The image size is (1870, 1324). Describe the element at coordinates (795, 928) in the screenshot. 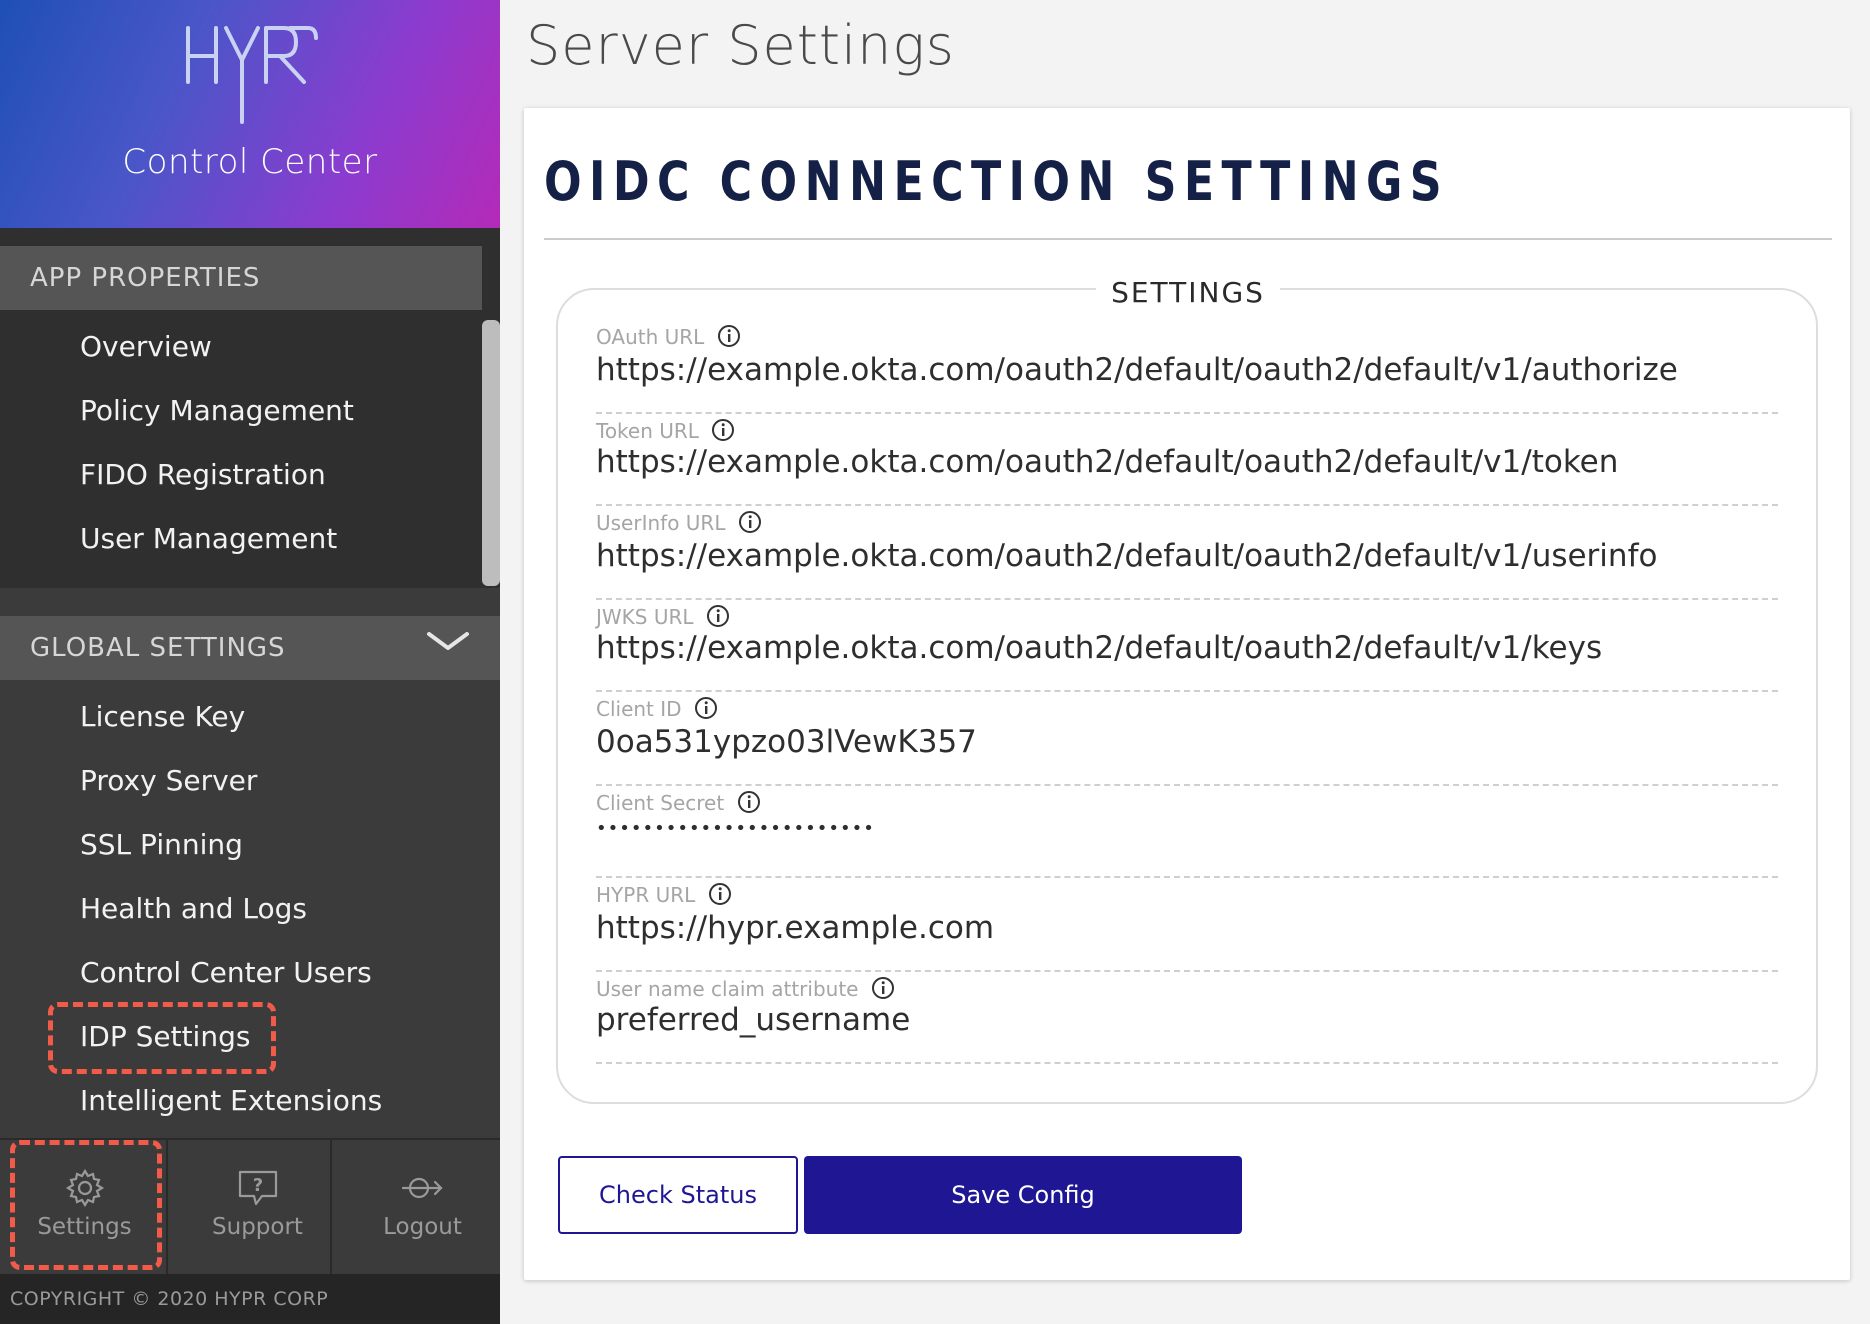

I see `hypr-url-field: https://hypr.example.com` at that location.